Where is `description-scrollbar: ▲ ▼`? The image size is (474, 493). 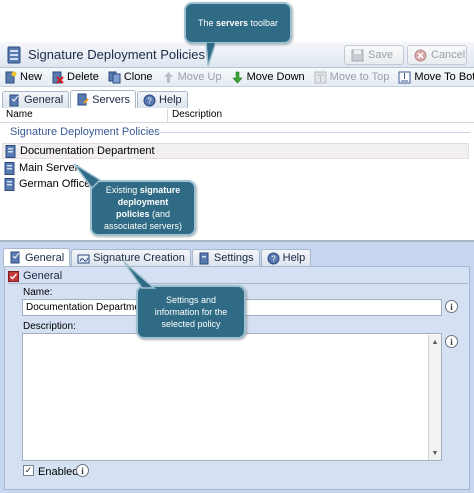 description-scrollbar: ▲ ▼ is located at coordinates (434, 397).